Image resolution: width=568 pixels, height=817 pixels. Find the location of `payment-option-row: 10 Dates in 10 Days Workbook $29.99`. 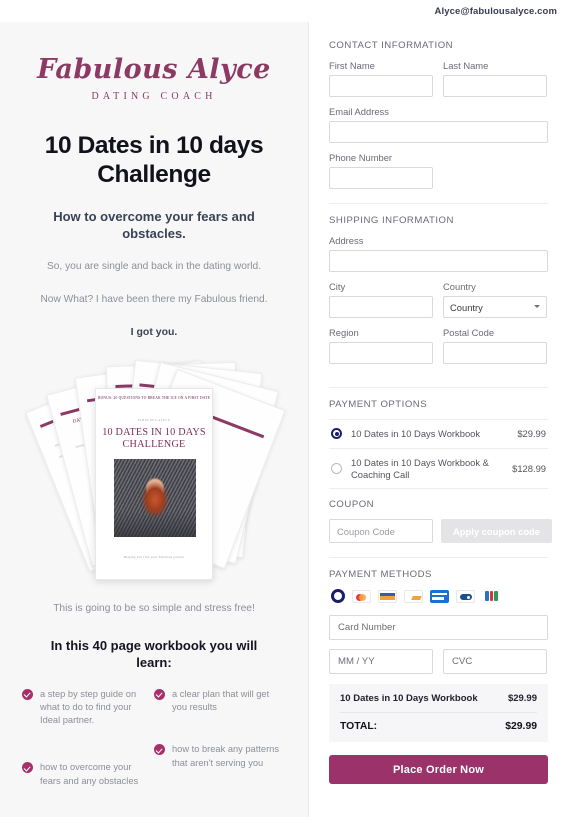

payment-option-row: 10 Dates in 10 Days Workbook $29.99 is located at coordinates (438, 434).